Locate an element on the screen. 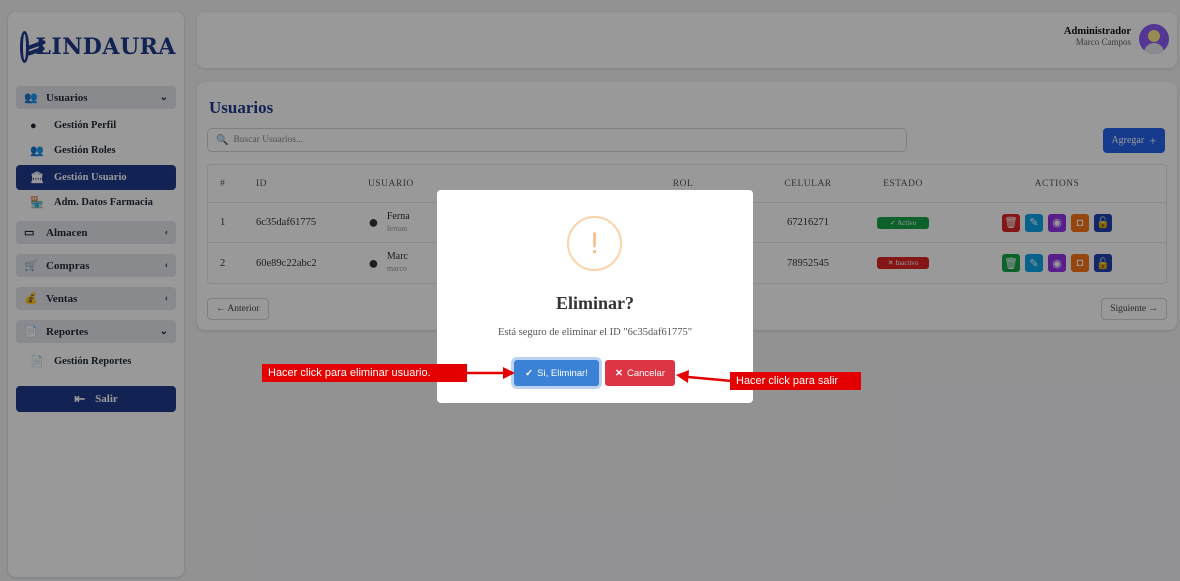 The width and height of the screenshot is (1180, 581). annotation-arrow-right is located at coordinates (491, 373).